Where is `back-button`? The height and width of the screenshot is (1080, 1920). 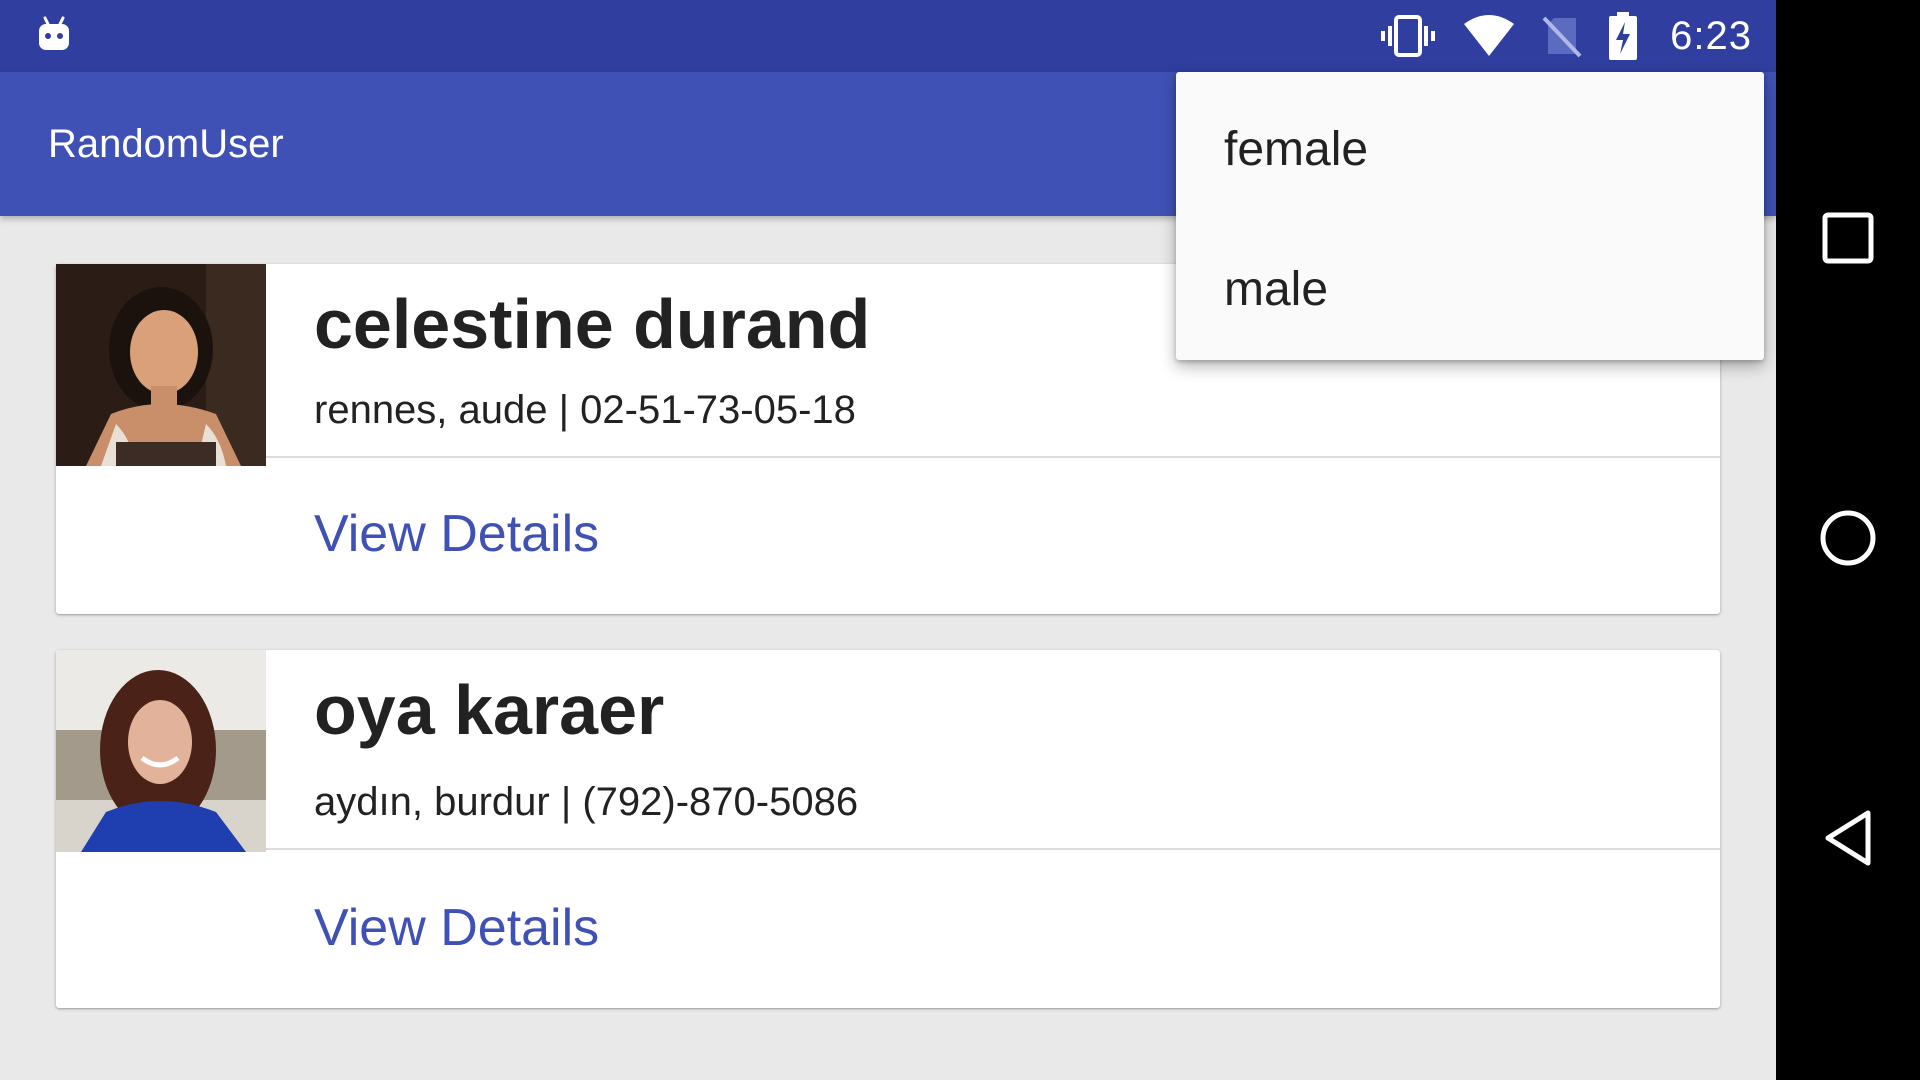 back-button is located at coordinates (1848, 840).